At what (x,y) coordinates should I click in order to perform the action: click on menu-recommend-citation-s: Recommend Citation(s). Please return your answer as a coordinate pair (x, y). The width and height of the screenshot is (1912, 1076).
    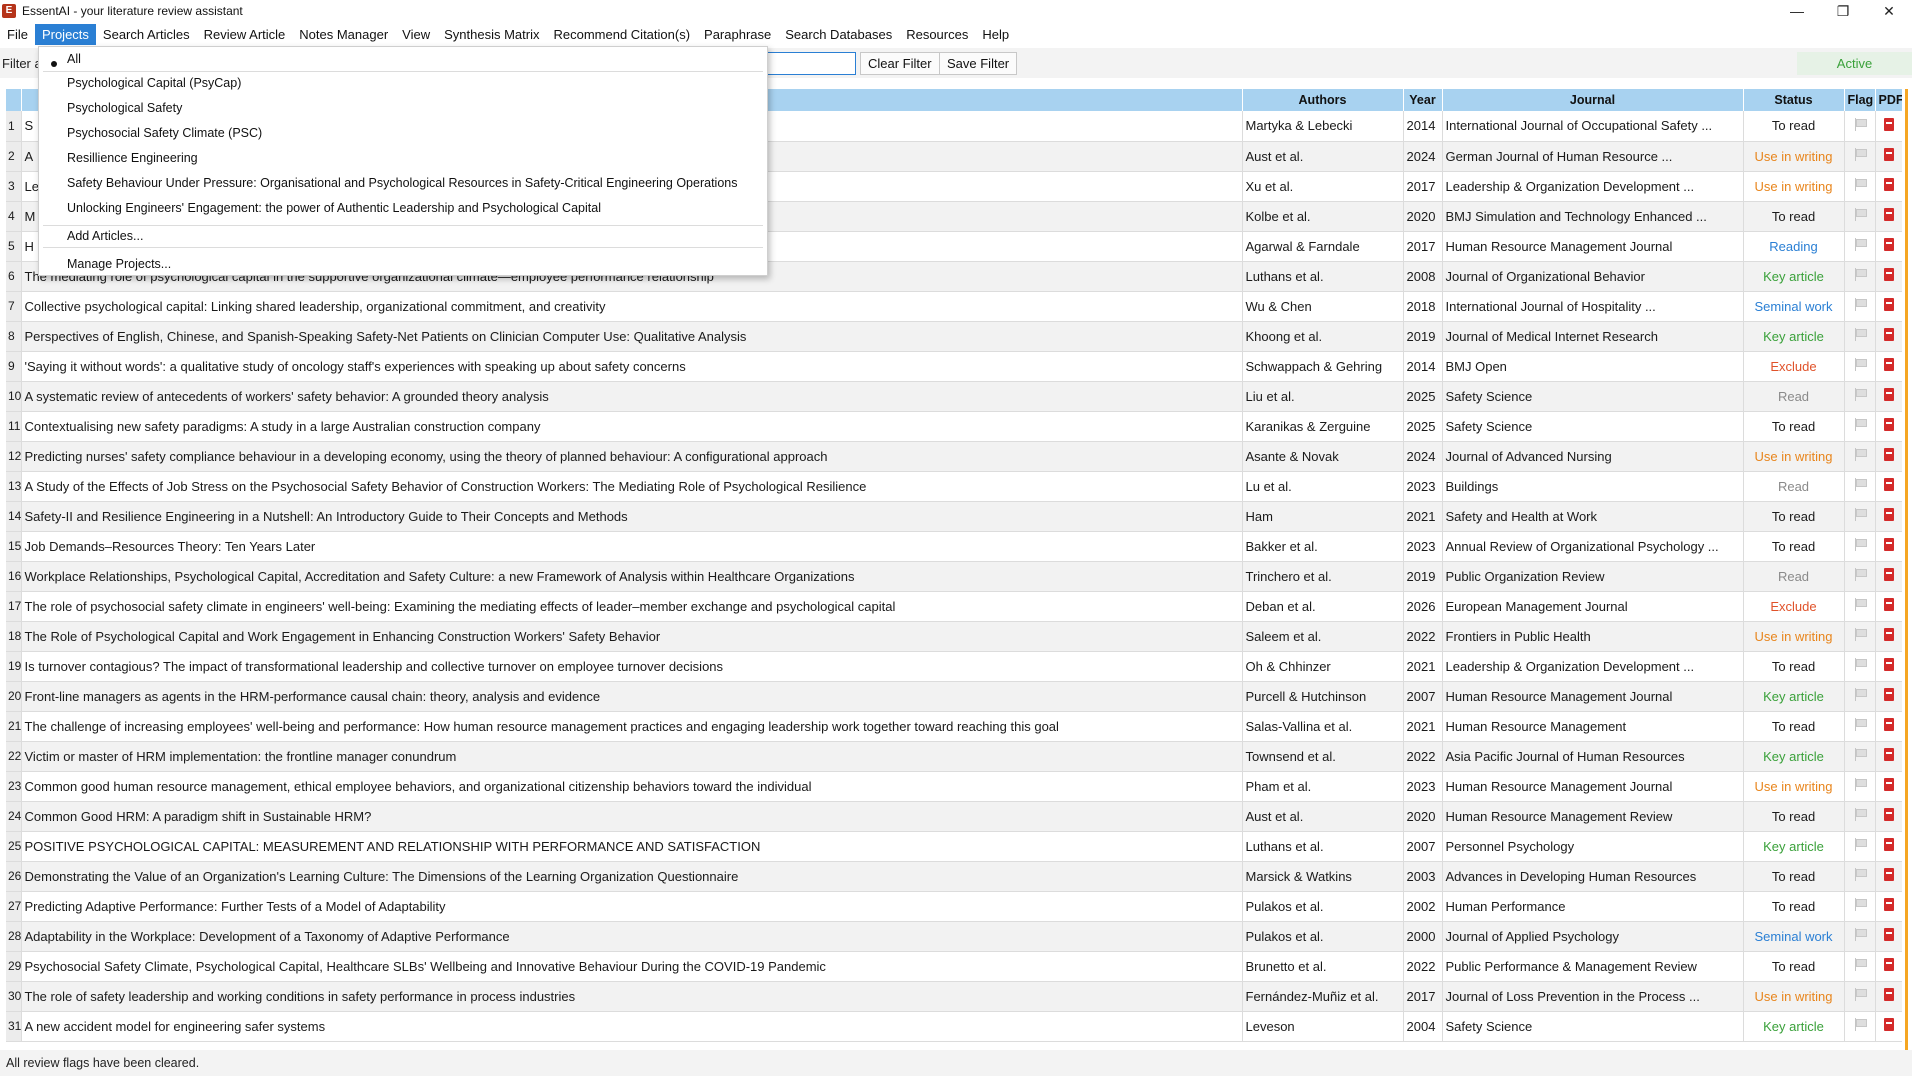
    Looking at the image, I should click on (621, 34).